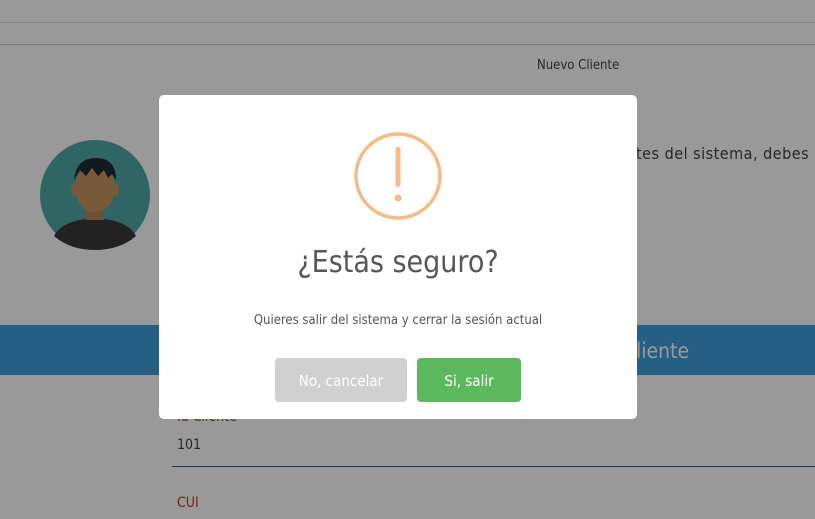 The width and height of the screenshot is (815, 519). What do you see at coordinates (398, 262) in the screenshot?
I see `dialog-title: ¿Estás seguro?` at bounding box center [398, 262].